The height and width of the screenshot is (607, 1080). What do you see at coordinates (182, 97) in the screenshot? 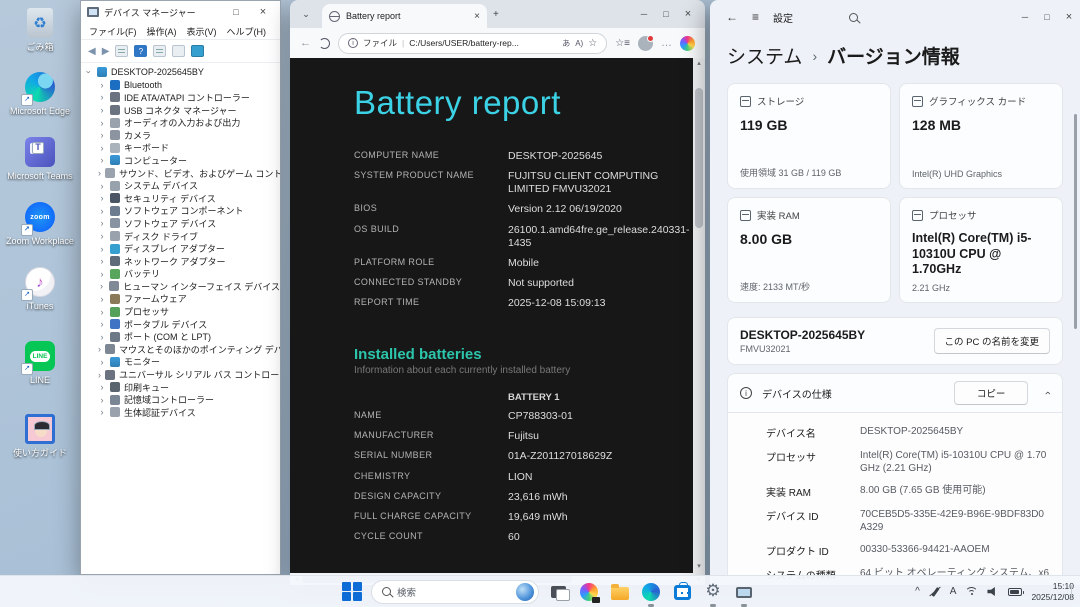
I see `tree-item: › IDE ATA/ATAPI コントローラー` at bounding box center [182, 97].